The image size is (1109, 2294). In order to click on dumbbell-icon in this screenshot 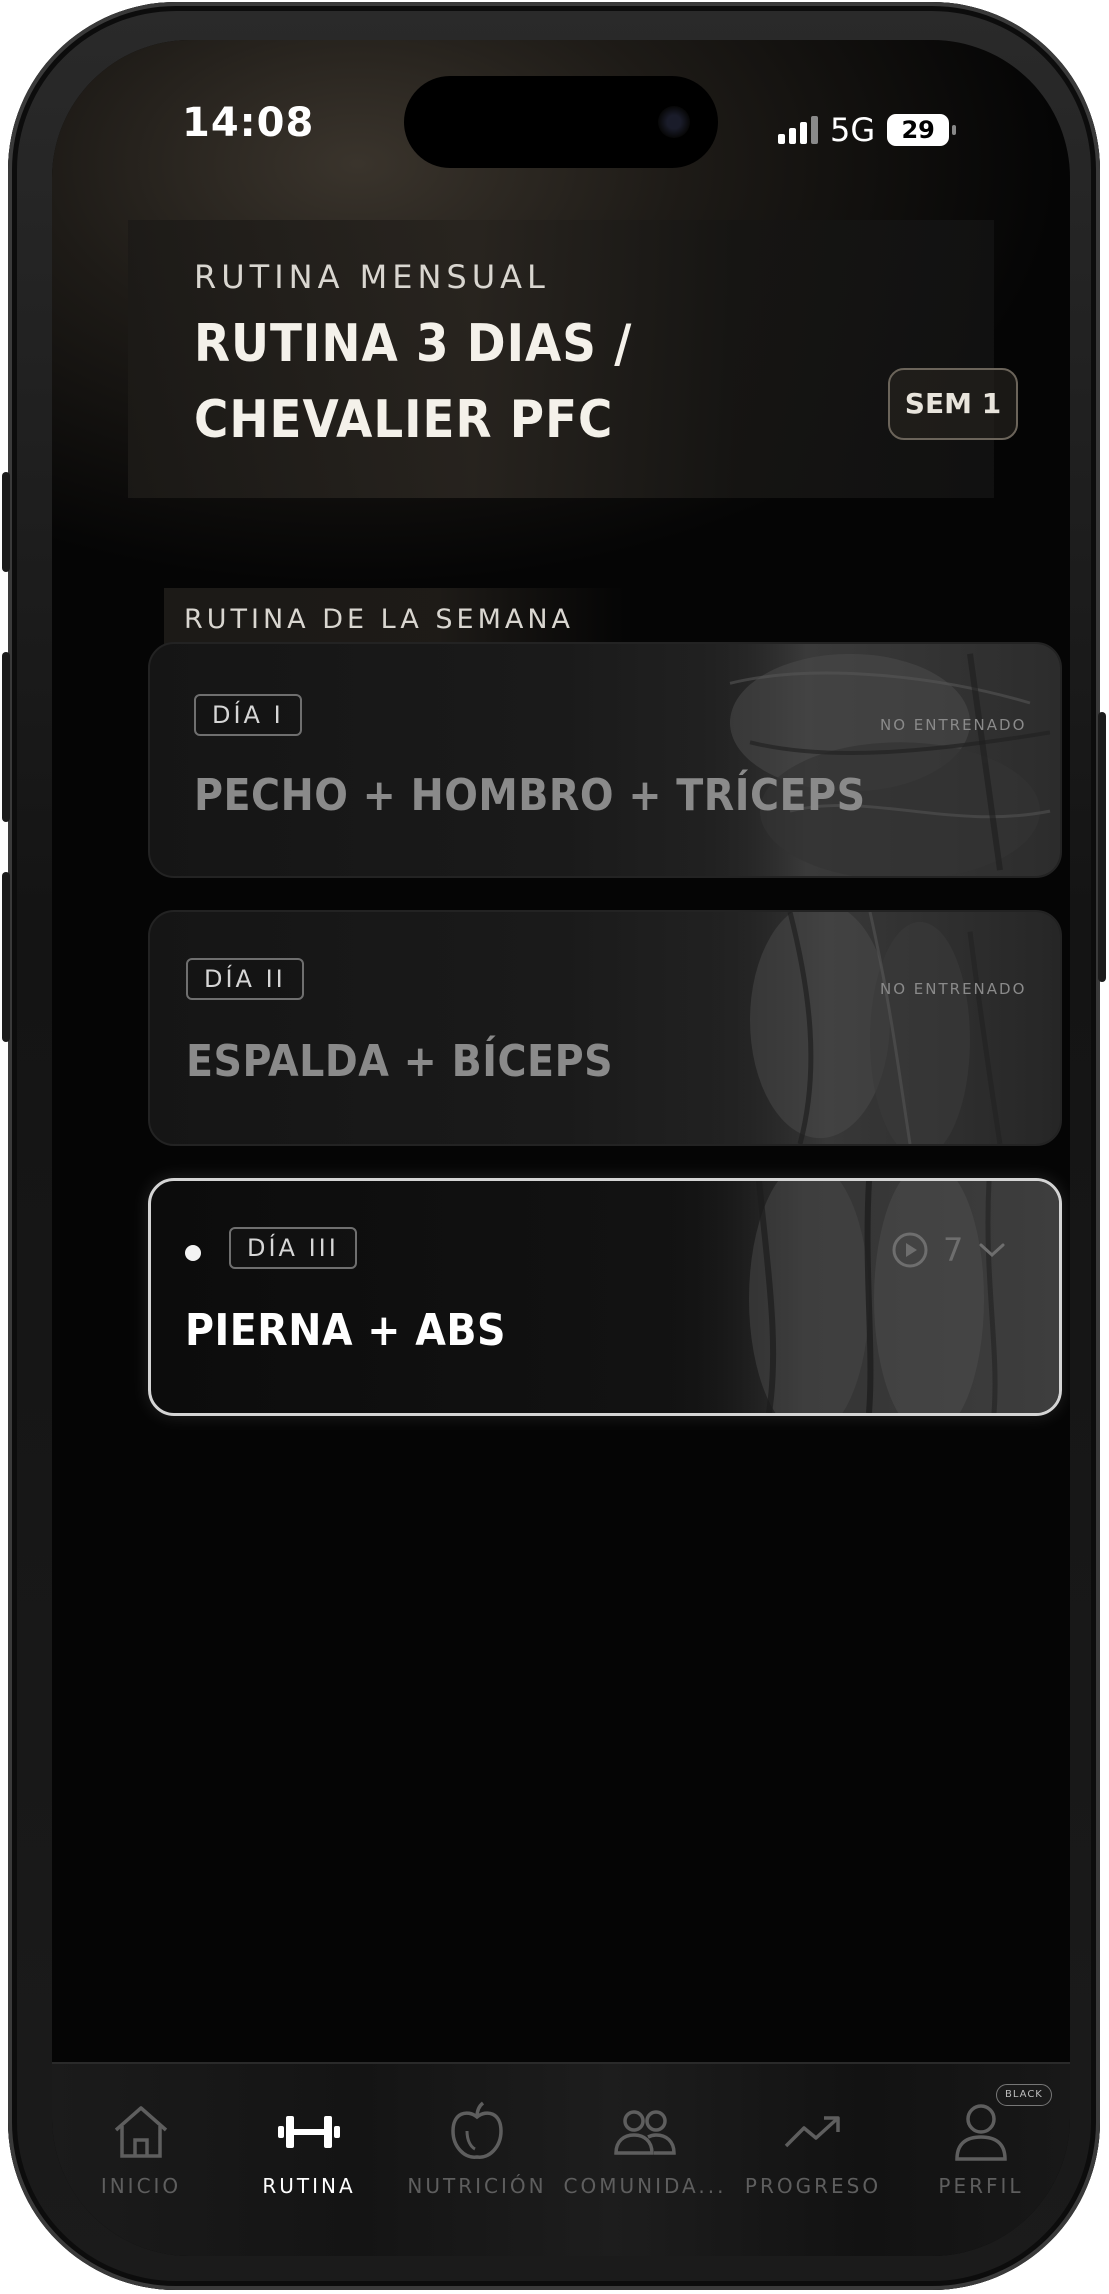, I will do `click(309, 2132)`.